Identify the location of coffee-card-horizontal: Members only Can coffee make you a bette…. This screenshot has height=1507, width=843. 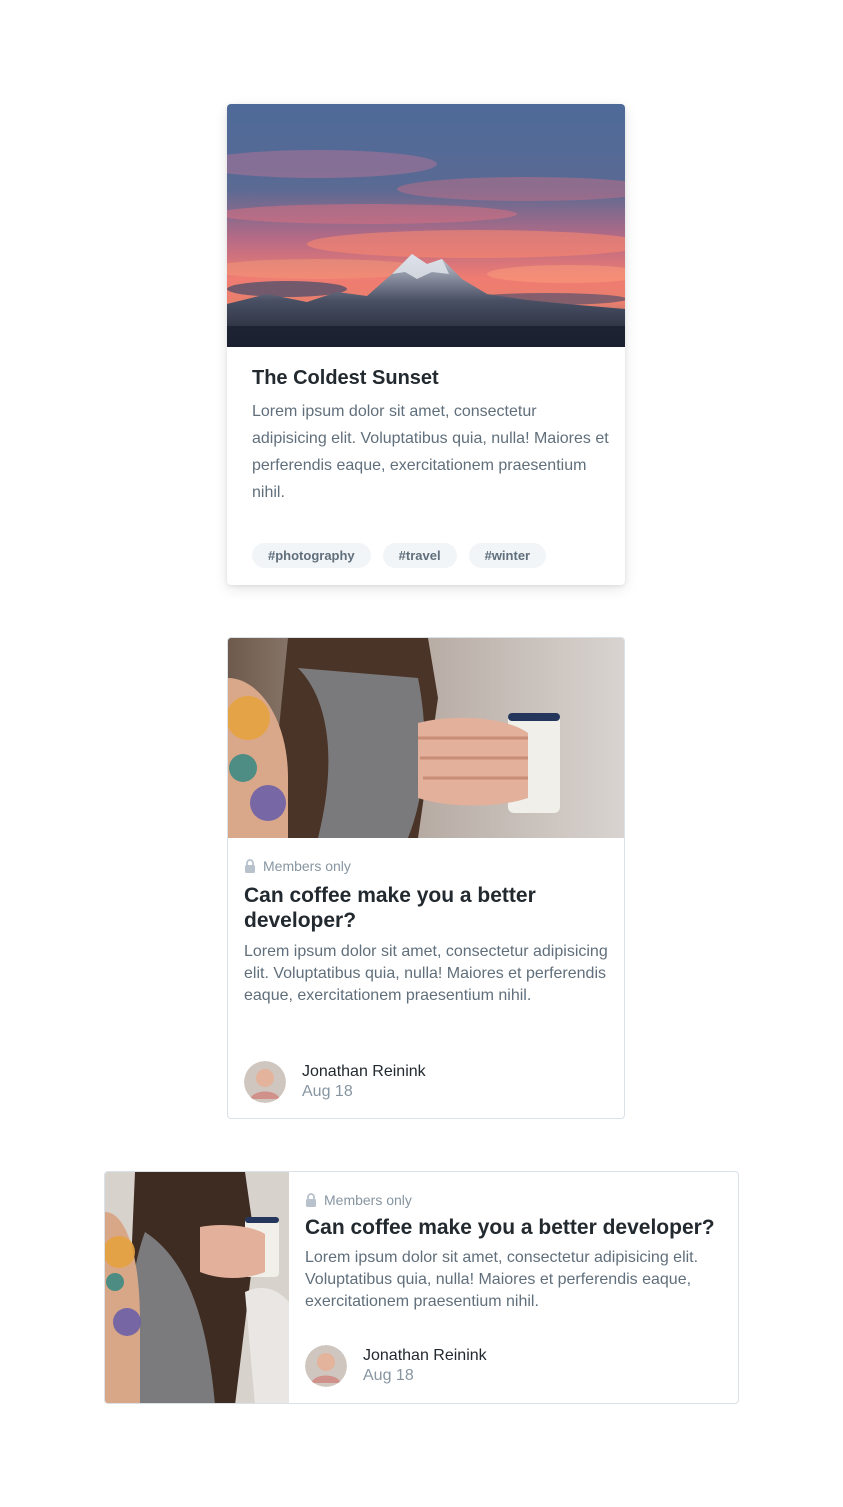
(421, 1287).